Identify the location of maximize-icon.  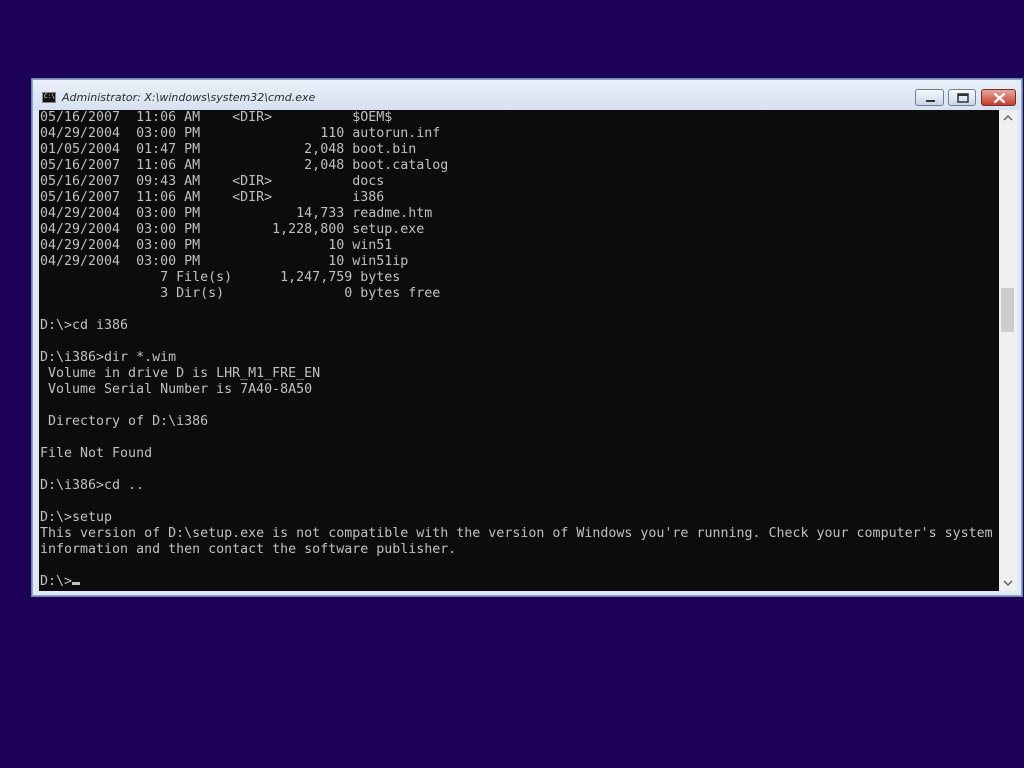
(963, 98).